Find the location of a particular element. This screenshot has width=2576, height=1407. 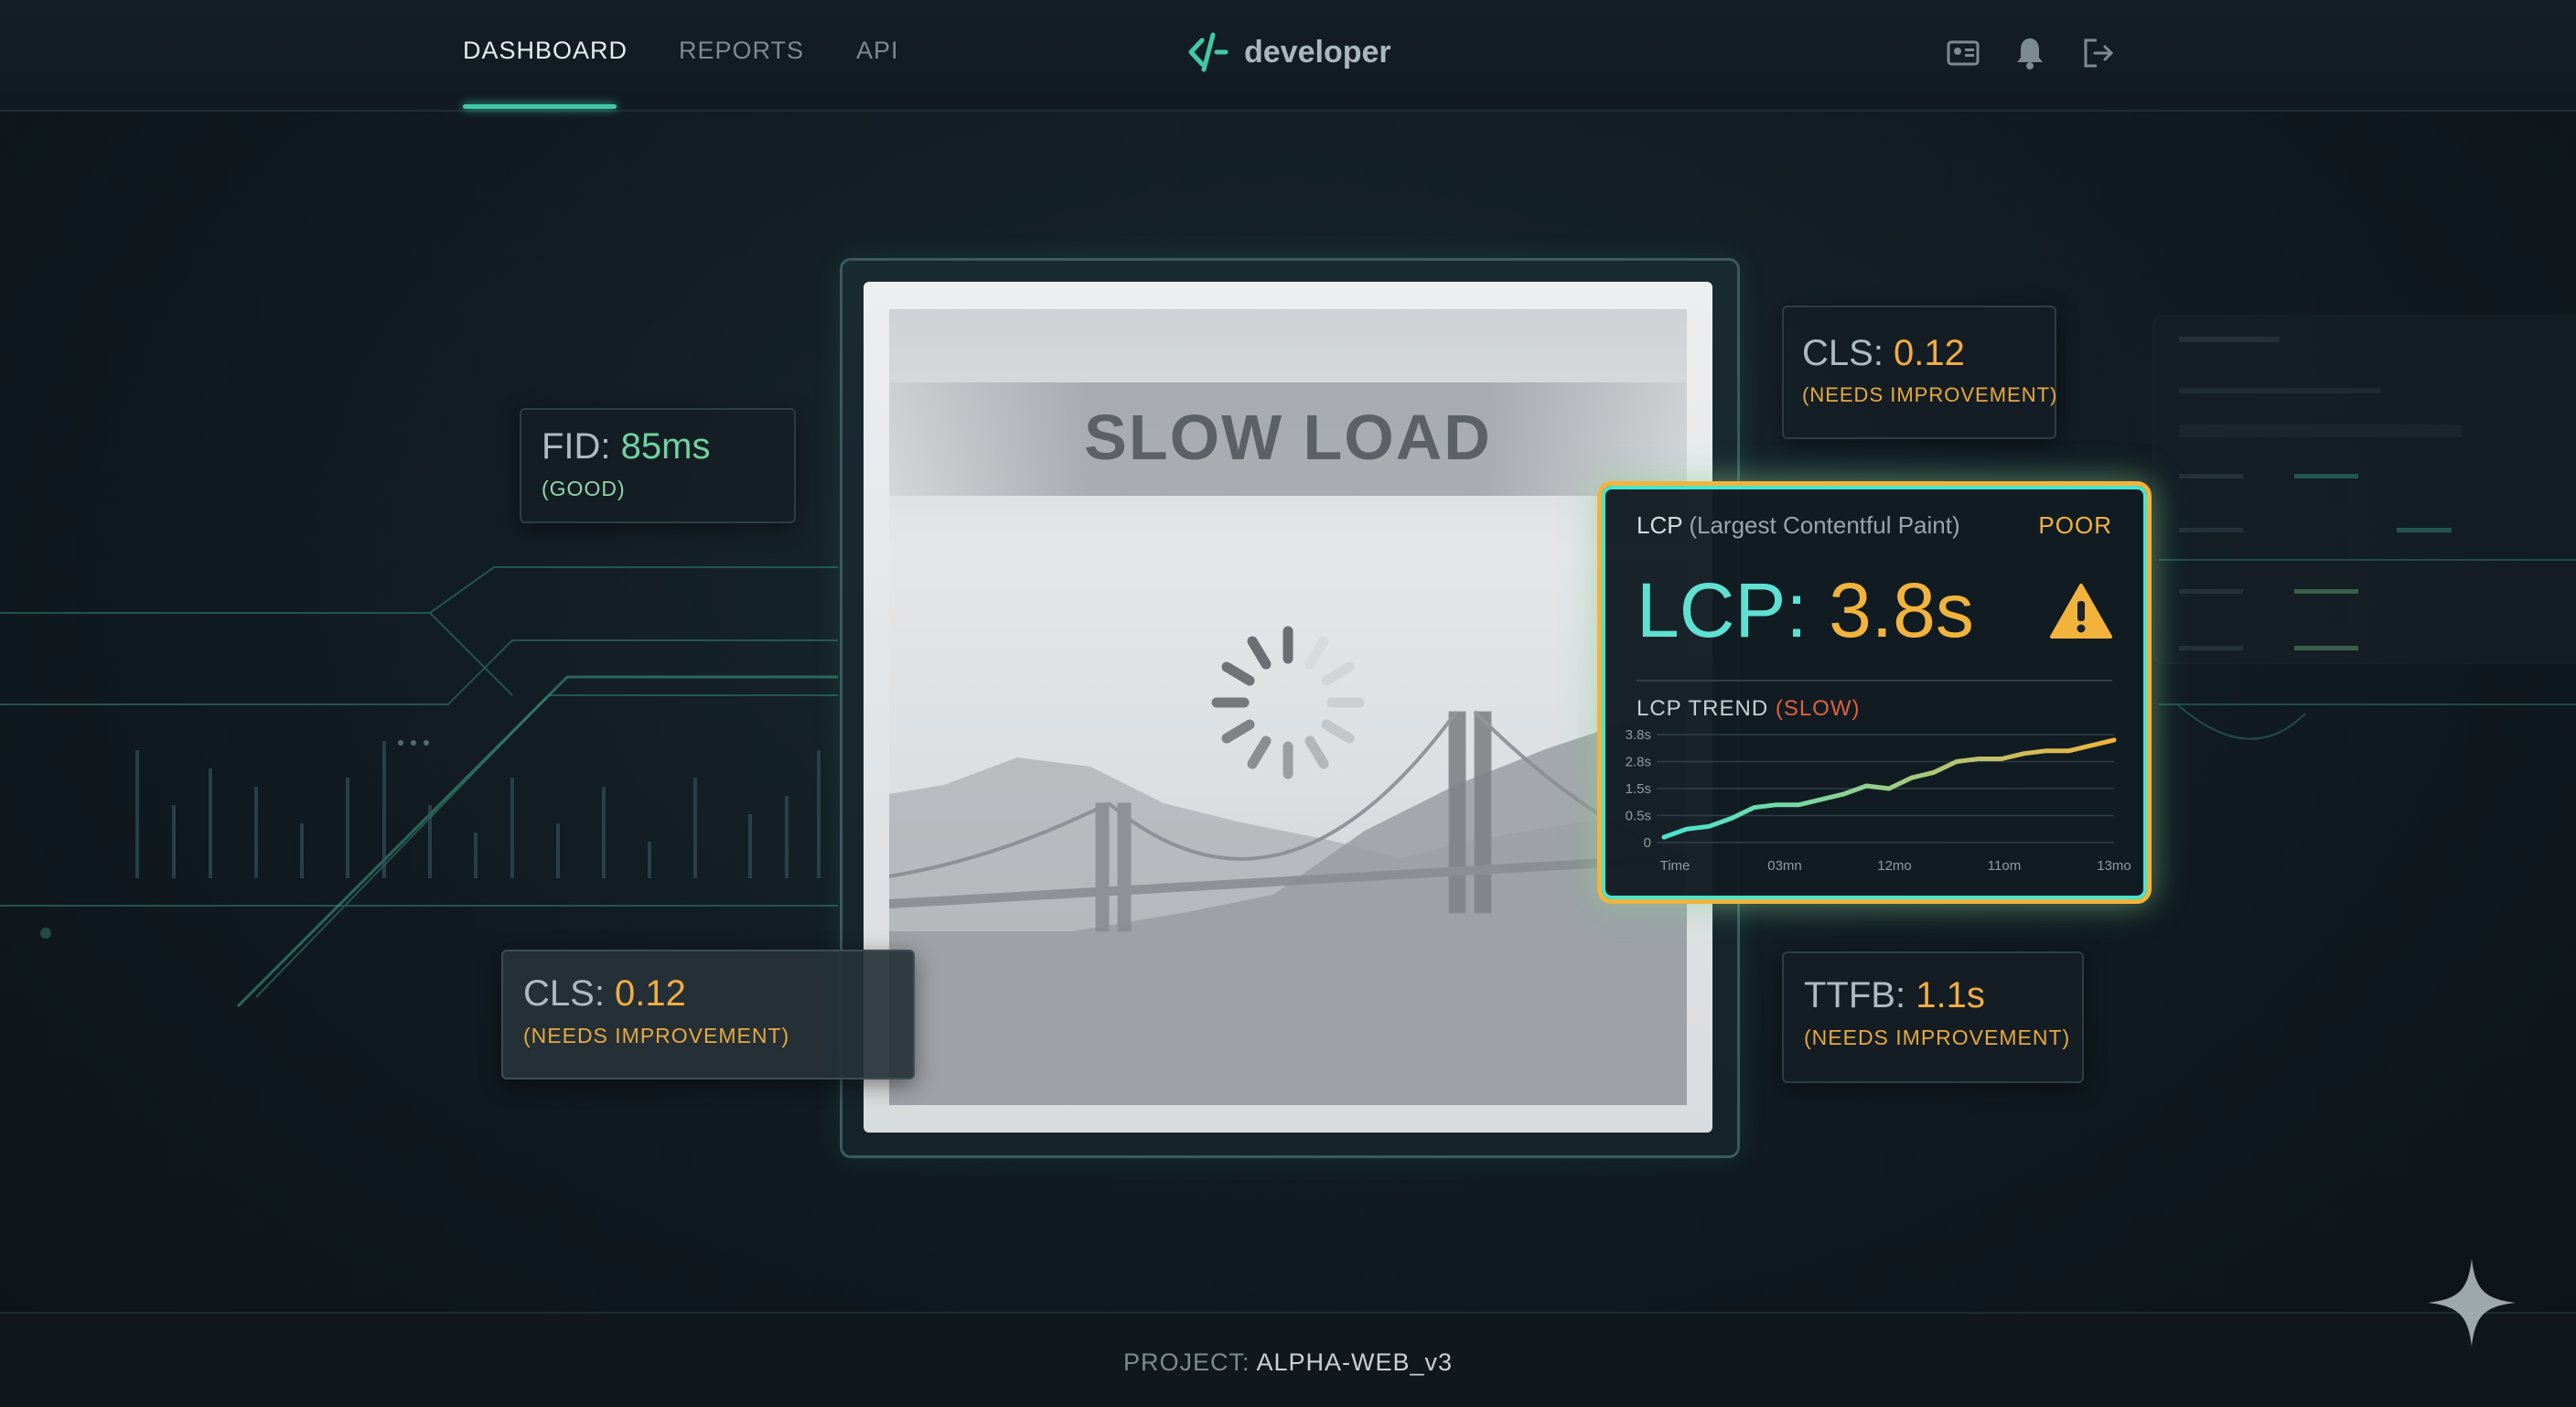

ttfb-label: TTFB: is located at coordinates (1860, 995).